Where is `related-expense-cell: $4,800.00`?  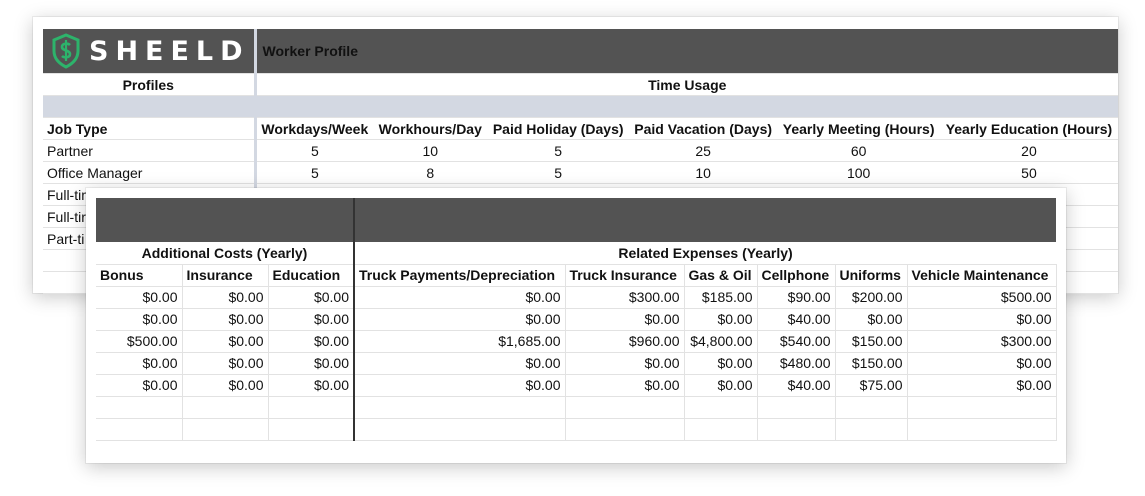
related-expense-cell: $4,800.00 is located at coordinates (721, 341).